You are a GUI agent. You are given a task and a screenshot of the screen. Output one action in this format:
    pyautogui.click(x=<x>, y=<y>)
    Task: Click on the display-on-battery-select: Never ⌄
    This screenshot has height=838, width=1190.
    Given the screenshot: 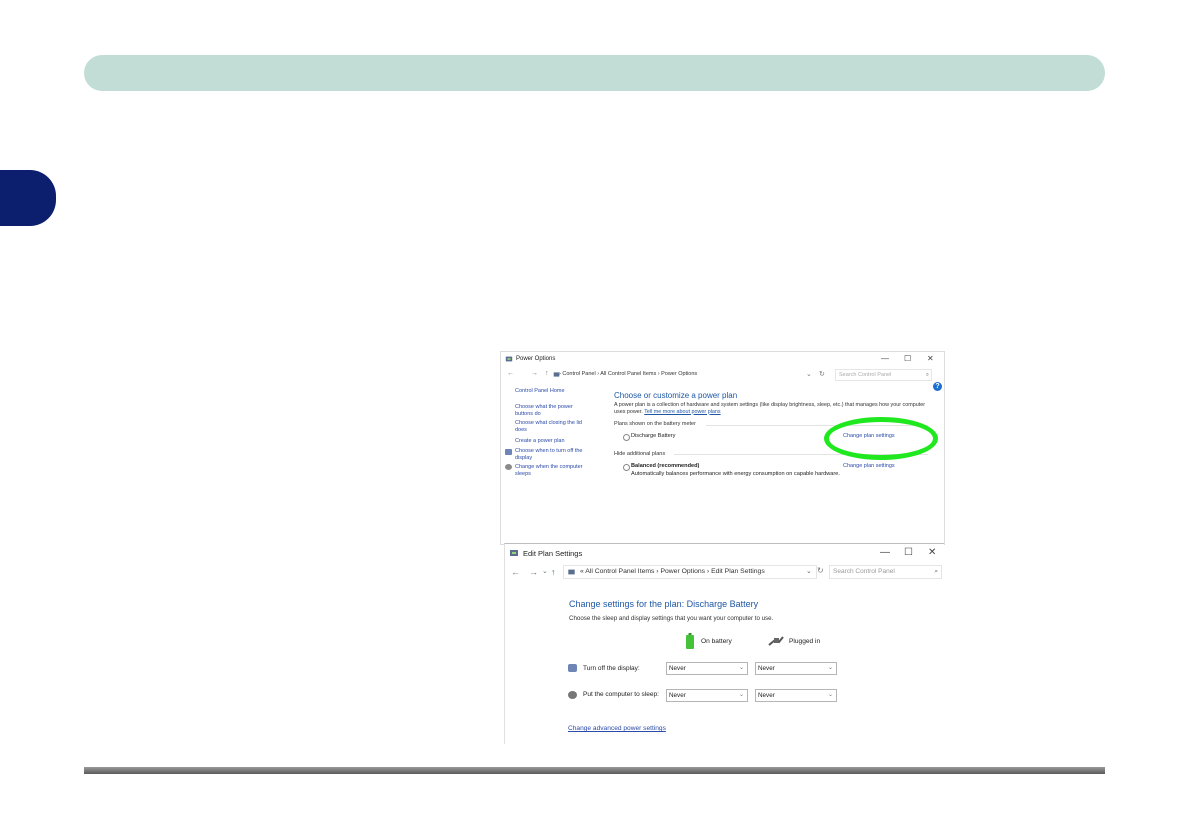 What is the action you would take?
    pyautogui.click(x=707, y=668)
    